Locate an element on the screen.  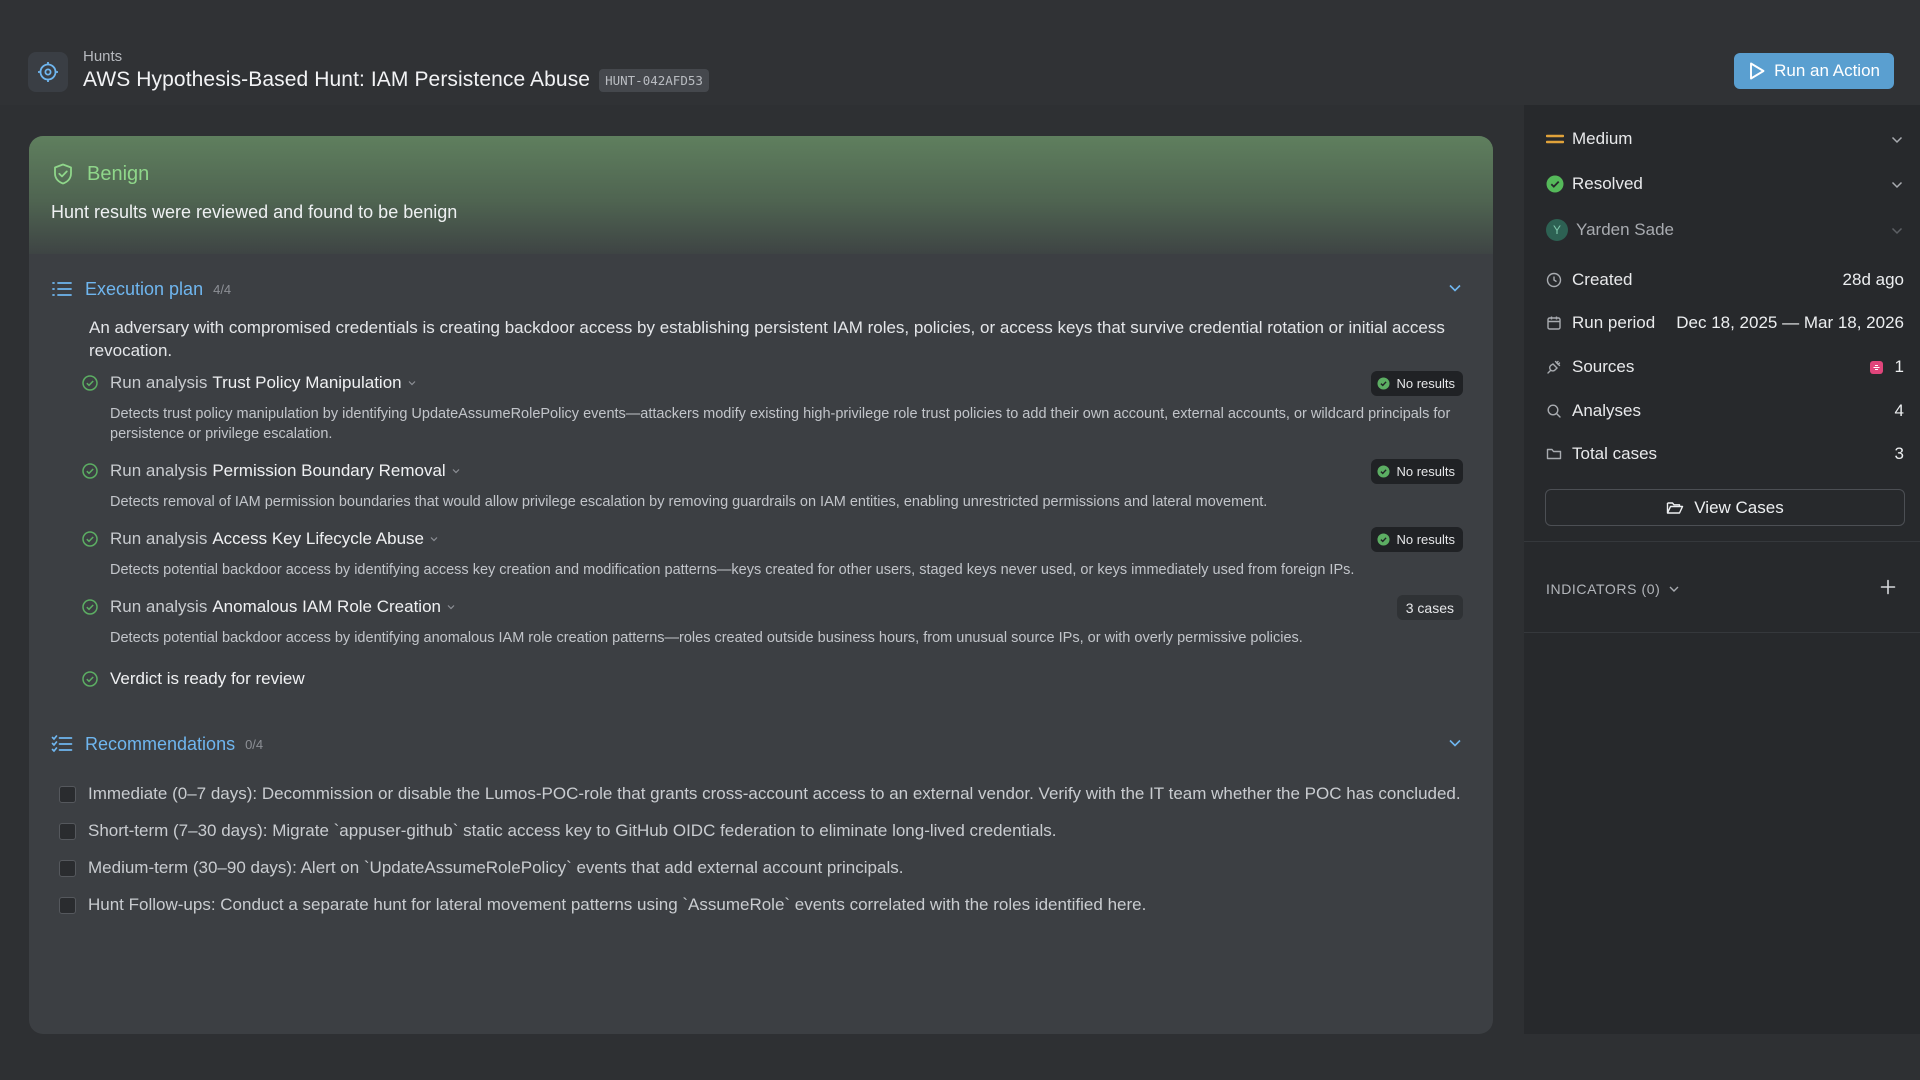
final-step-label: Verdict is ready for review is located at coordinates (207, 678).